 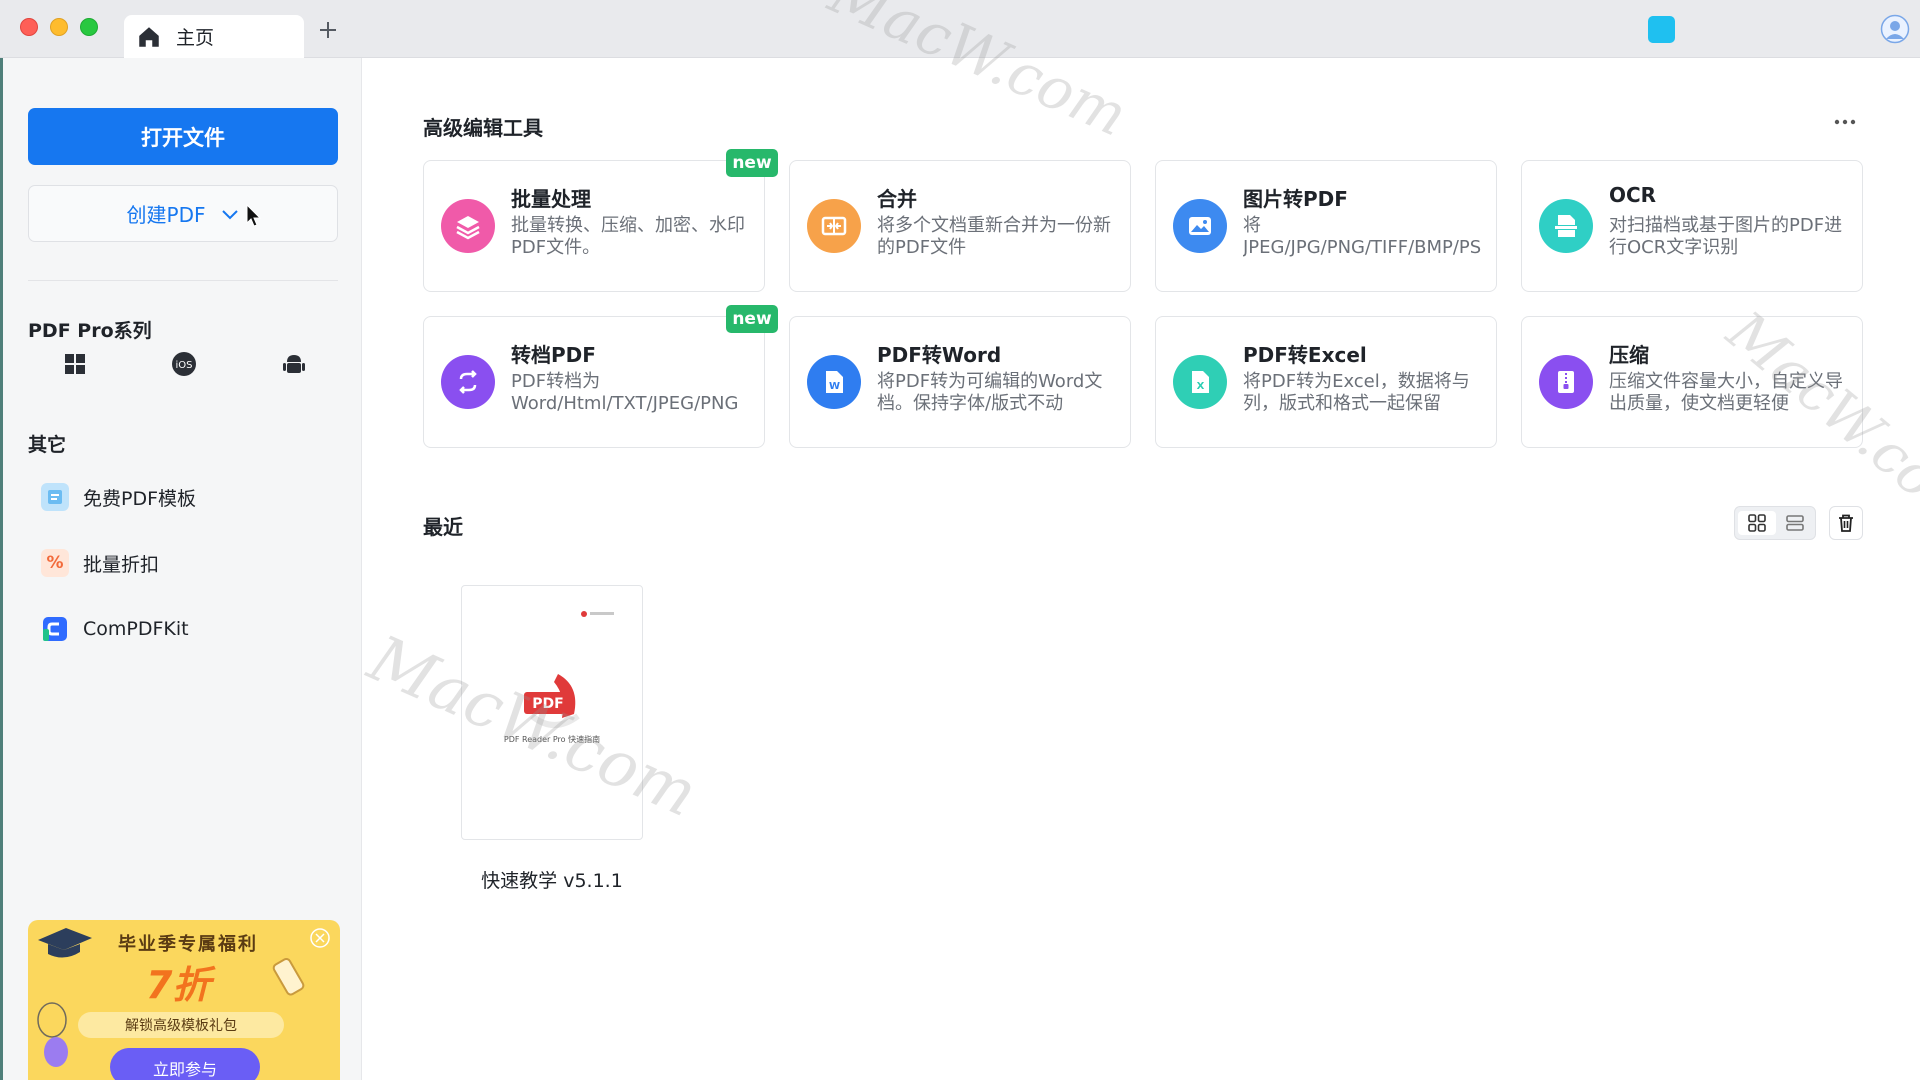 What do you see at coordinates (960, 29) in the screenshot?
I see `title-bar: 主页` at bounding box center [960, 29].